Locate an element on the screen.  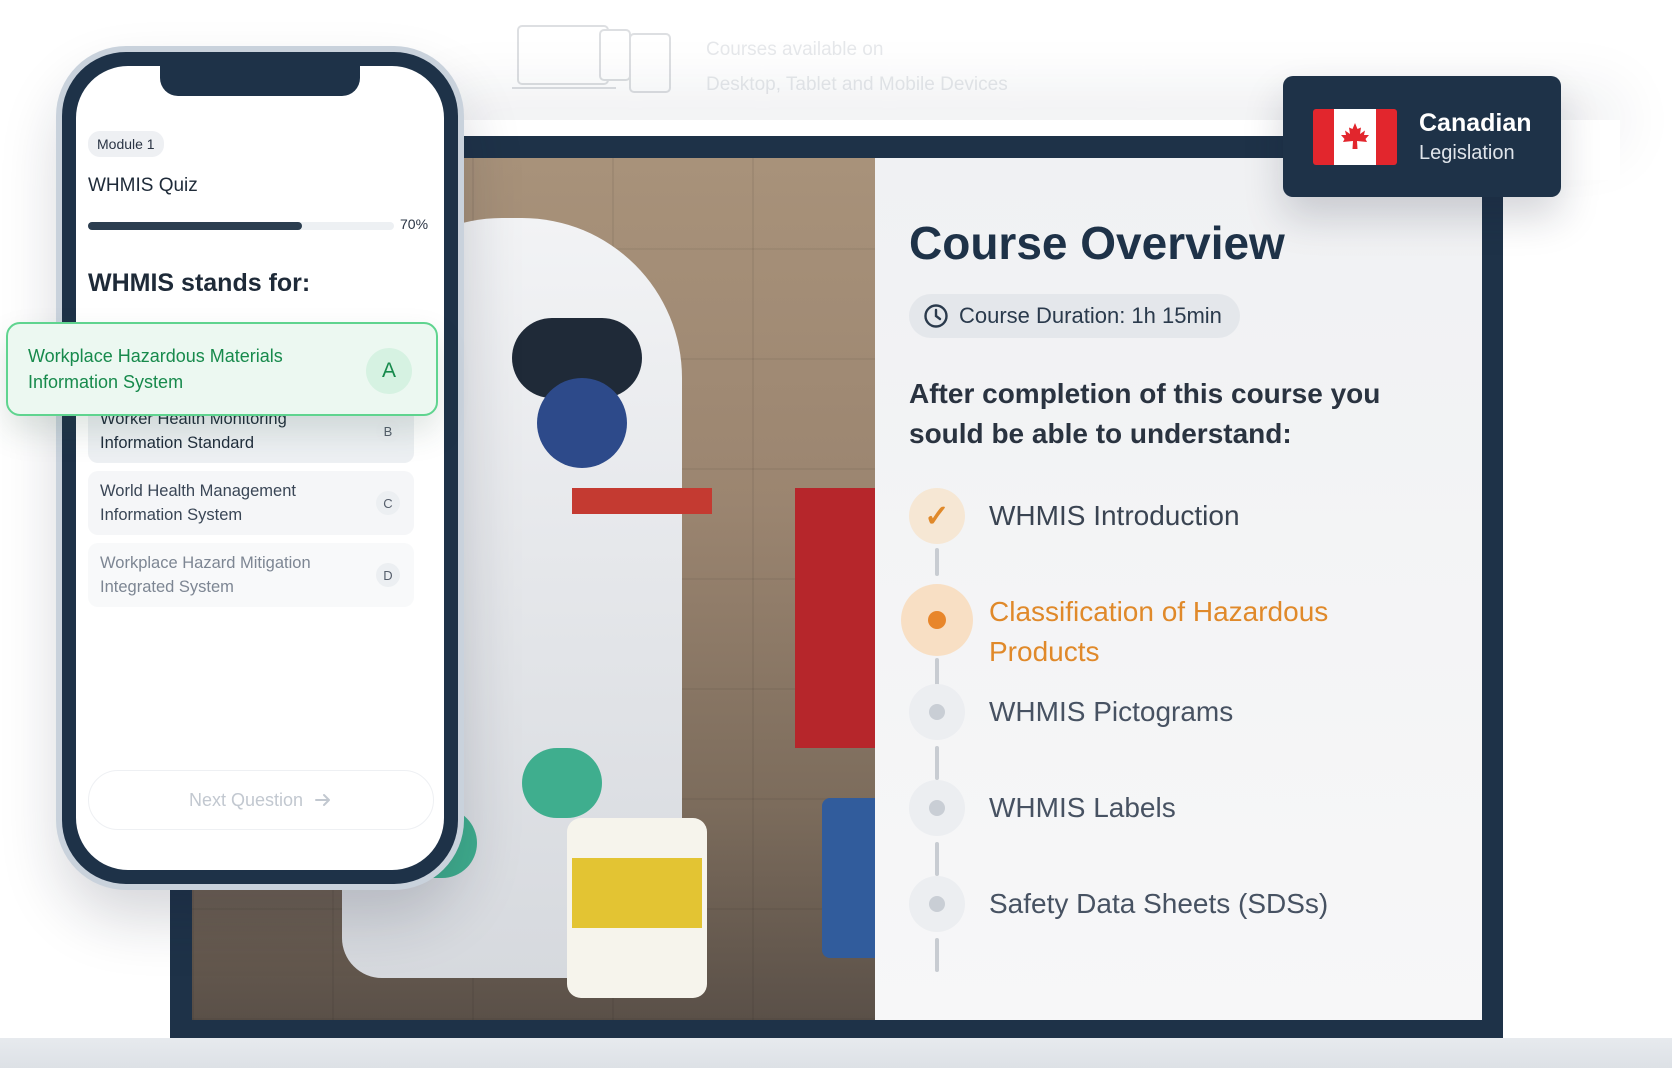
next-question-button: Next Question is located at coordinates (261, 800).